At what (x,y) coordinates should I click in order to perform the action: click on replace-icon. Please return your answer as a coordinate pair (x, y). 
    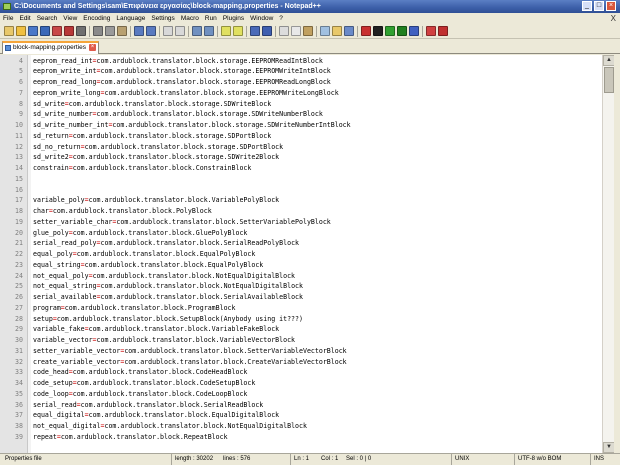
    Looking at the image, I should click on (180, 31).